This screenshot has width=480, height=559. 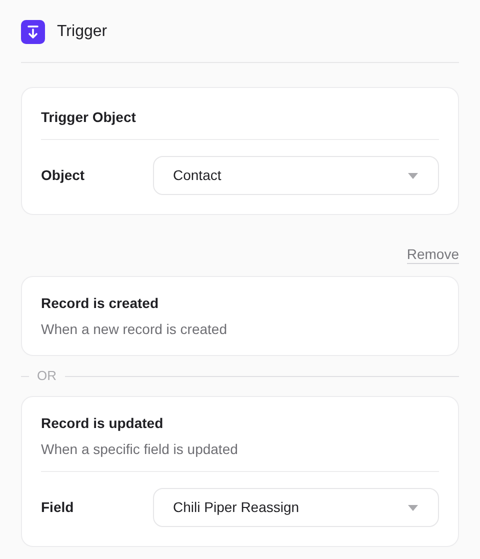 What do you see at coordinates (296, 507) in the screenshot?
I see `select-dropdown: Chili Piper Reassign` at bounding box center [296, 507].